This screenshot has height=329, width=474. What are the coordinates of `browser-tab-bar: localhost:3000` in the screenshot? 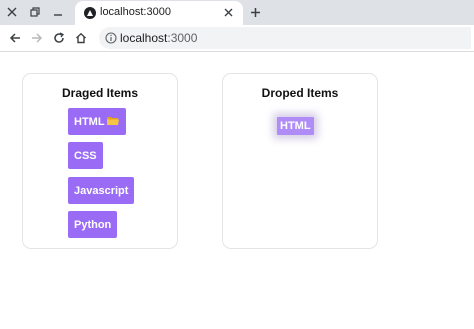 It's located at (237, 12).